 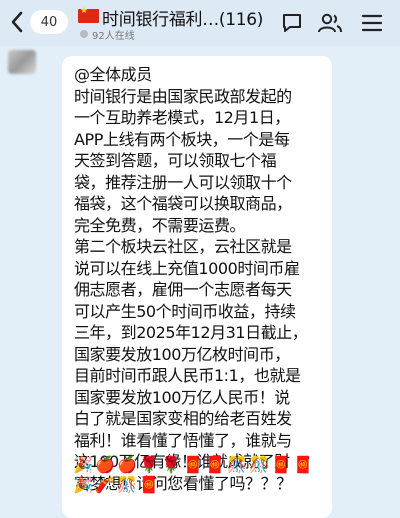 What do you see at coordinates (88, 14) in the screenshot?
I see `china-flag-icon` at bounding box center [88, 14].